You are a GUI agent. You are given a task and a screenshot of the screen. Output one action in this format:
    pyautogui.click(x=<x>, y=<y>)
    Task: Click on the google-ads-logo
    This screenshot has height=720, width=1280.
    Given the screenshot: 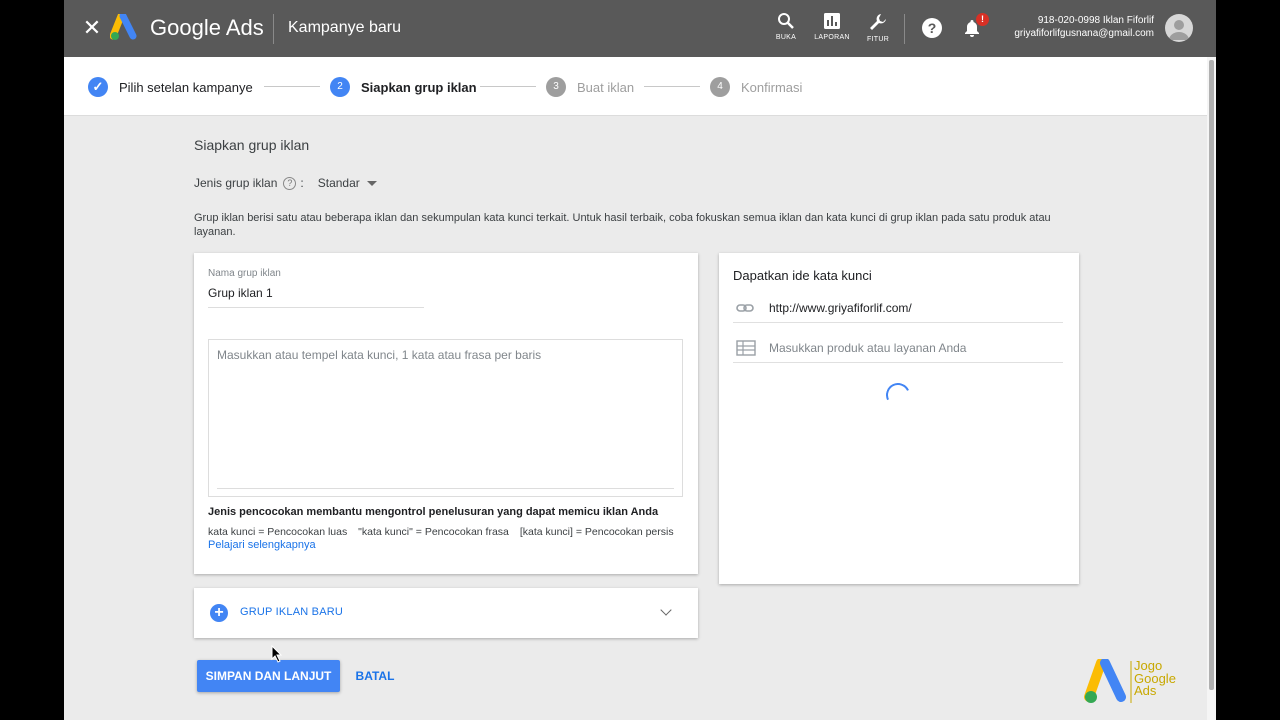 What is the action you would take?
    pyautogui.click(x=123, y=27)
    